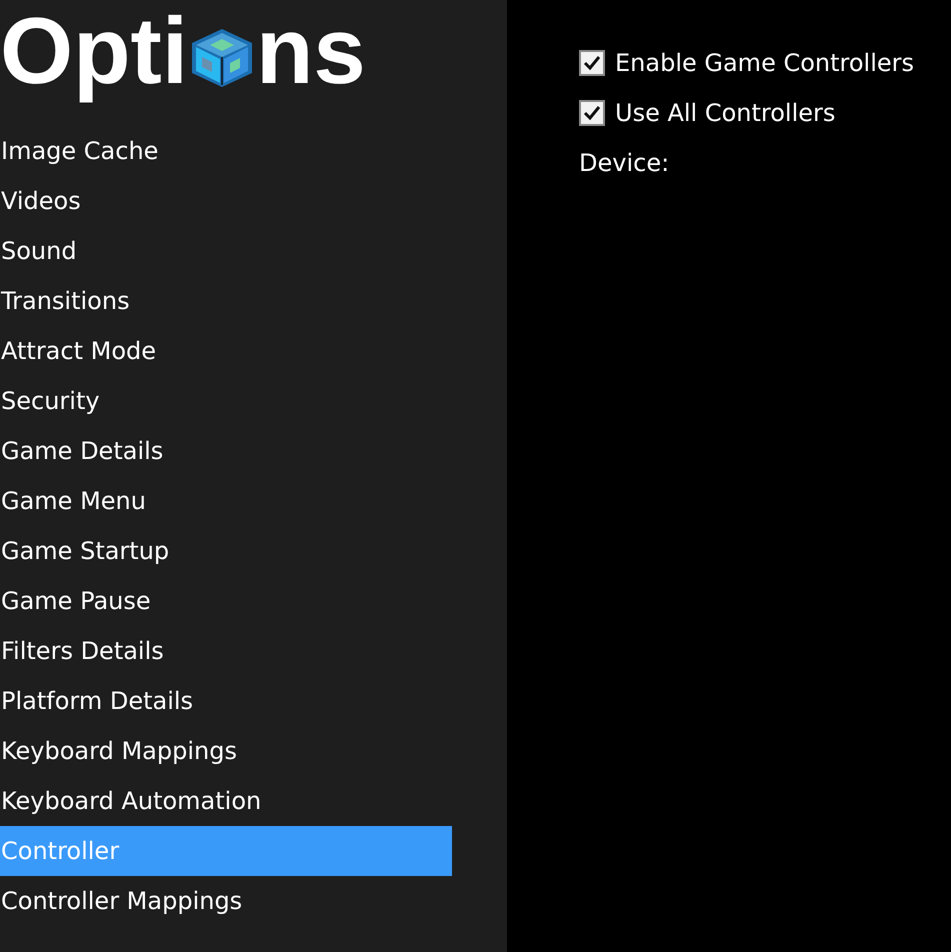 Image resolution: width=951 pixels, height=952 pixels. What do you see at coordinates (226, 151) in the screenshot?
I see `sidebar-item: Image Cache` at bounding box center [226, 151].